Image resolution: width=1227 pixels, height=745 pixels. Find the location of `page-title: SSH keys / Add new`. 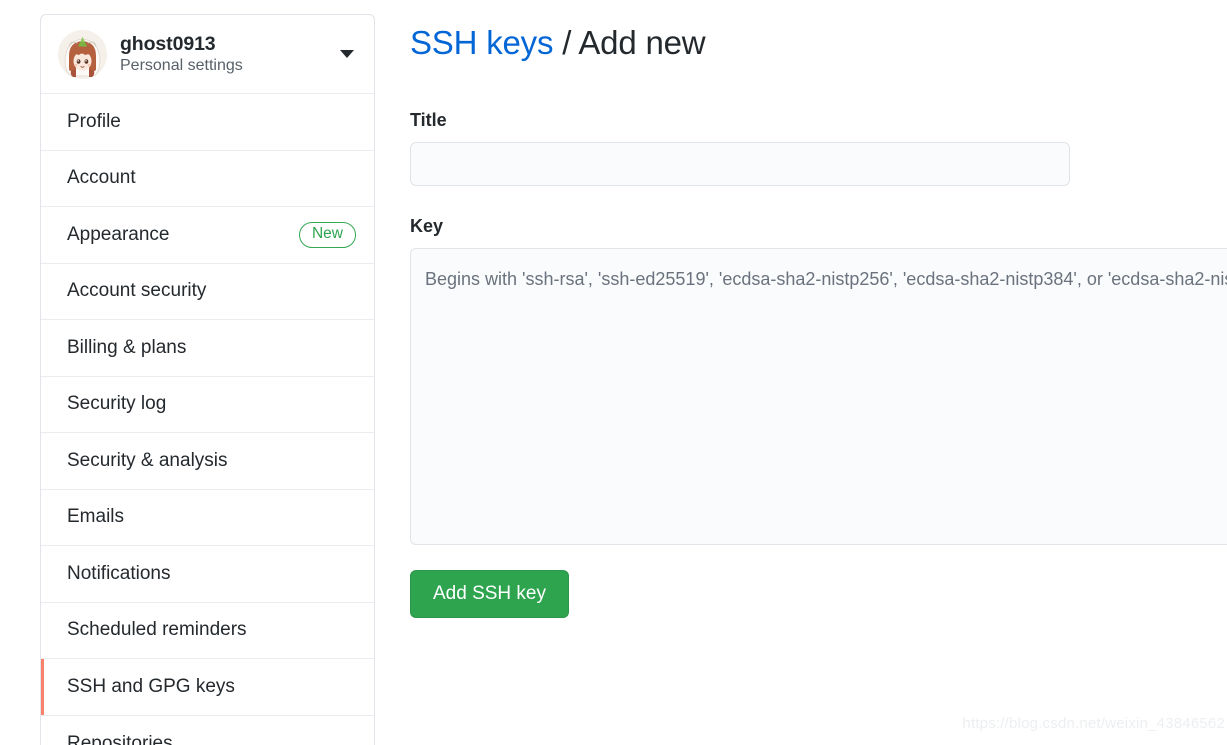

page-title: SSH keys / Add new is located at coordinates (818, 31).